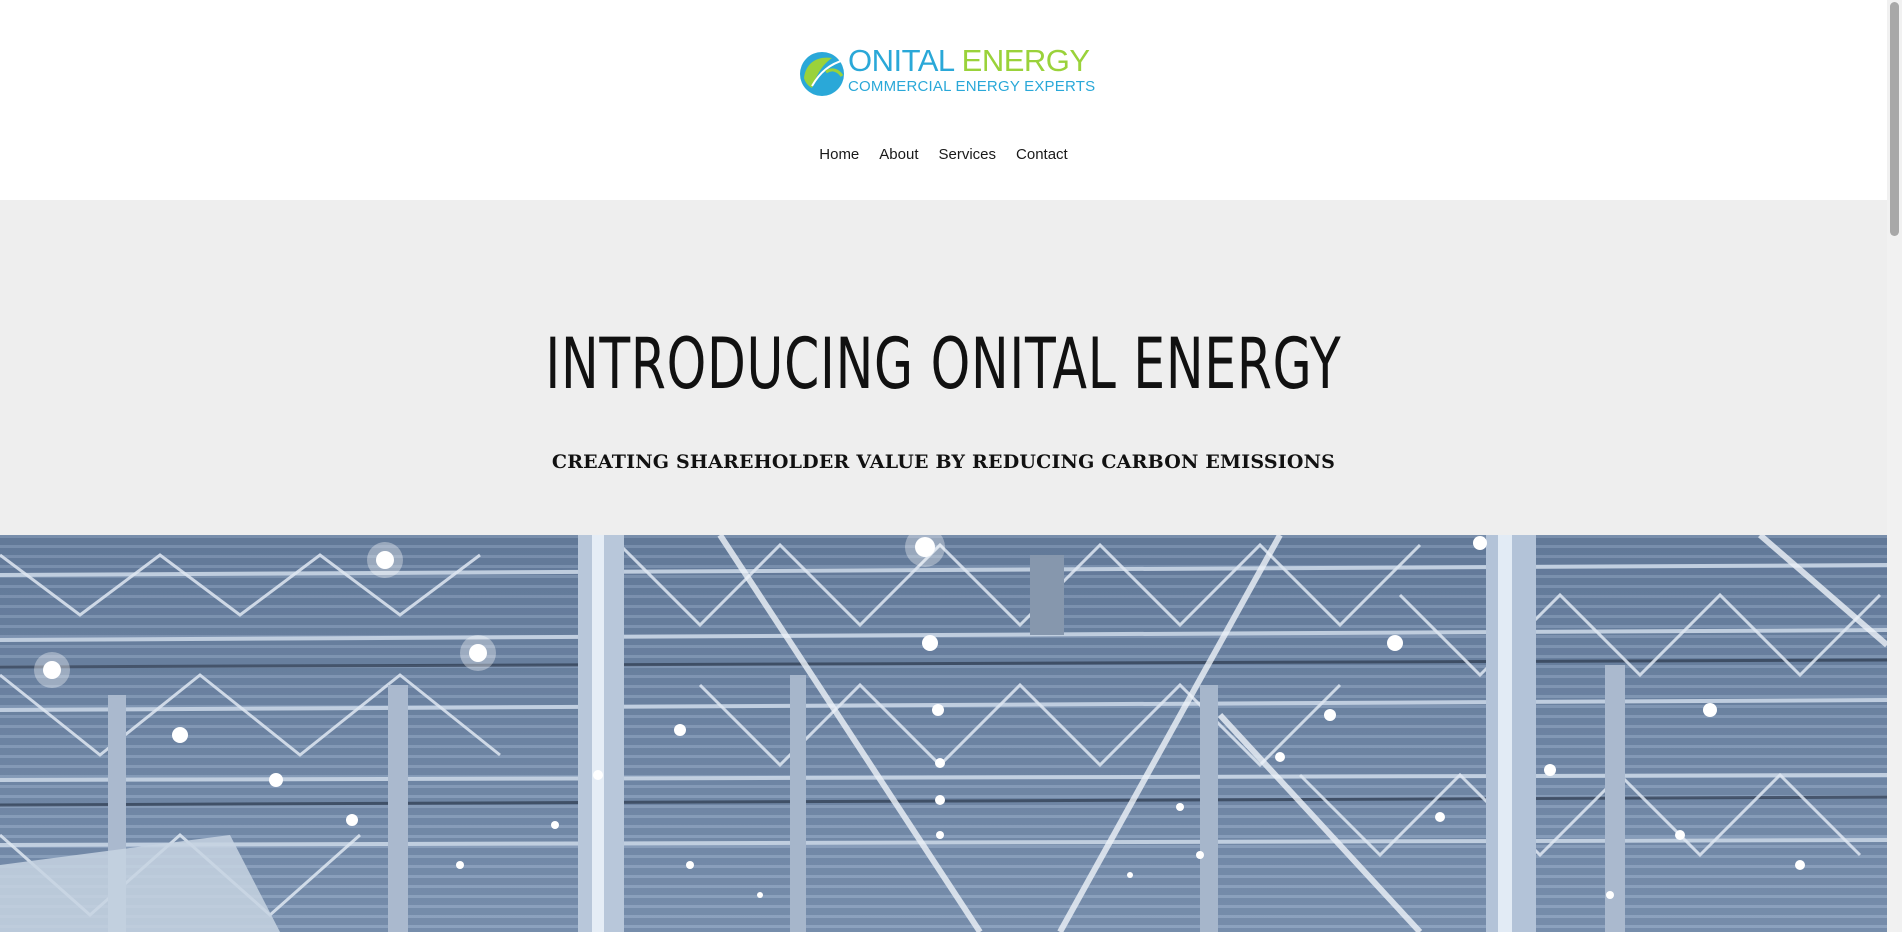  What do you see at coordinates (1894, 119) in the screenshot?
I see `scrollbar-thumb` at bounding box center [1894, 119].